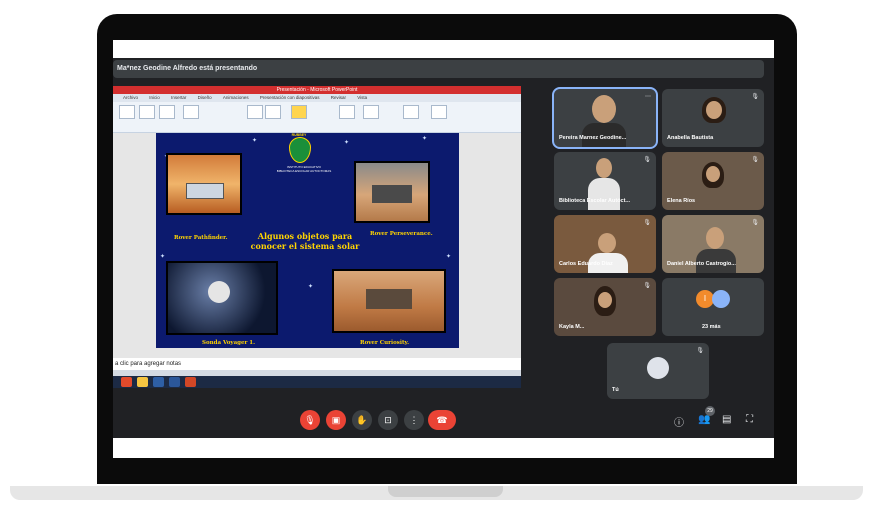 Image resolution: width=873 pixels, height=509 pixels. I want to click on pathfinder-image, so click(204, 184).